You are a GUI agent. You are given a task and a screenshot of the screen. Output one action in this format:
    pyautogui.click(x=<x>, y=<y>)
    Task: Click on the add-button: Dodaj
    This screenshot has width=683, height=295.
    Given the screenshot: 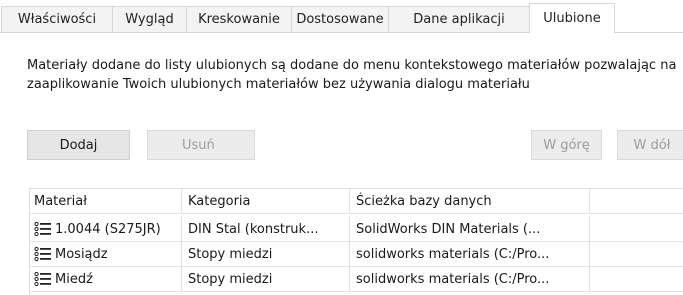 What is the action you would take?
    pyautogui.click(x=78, y=145)
    